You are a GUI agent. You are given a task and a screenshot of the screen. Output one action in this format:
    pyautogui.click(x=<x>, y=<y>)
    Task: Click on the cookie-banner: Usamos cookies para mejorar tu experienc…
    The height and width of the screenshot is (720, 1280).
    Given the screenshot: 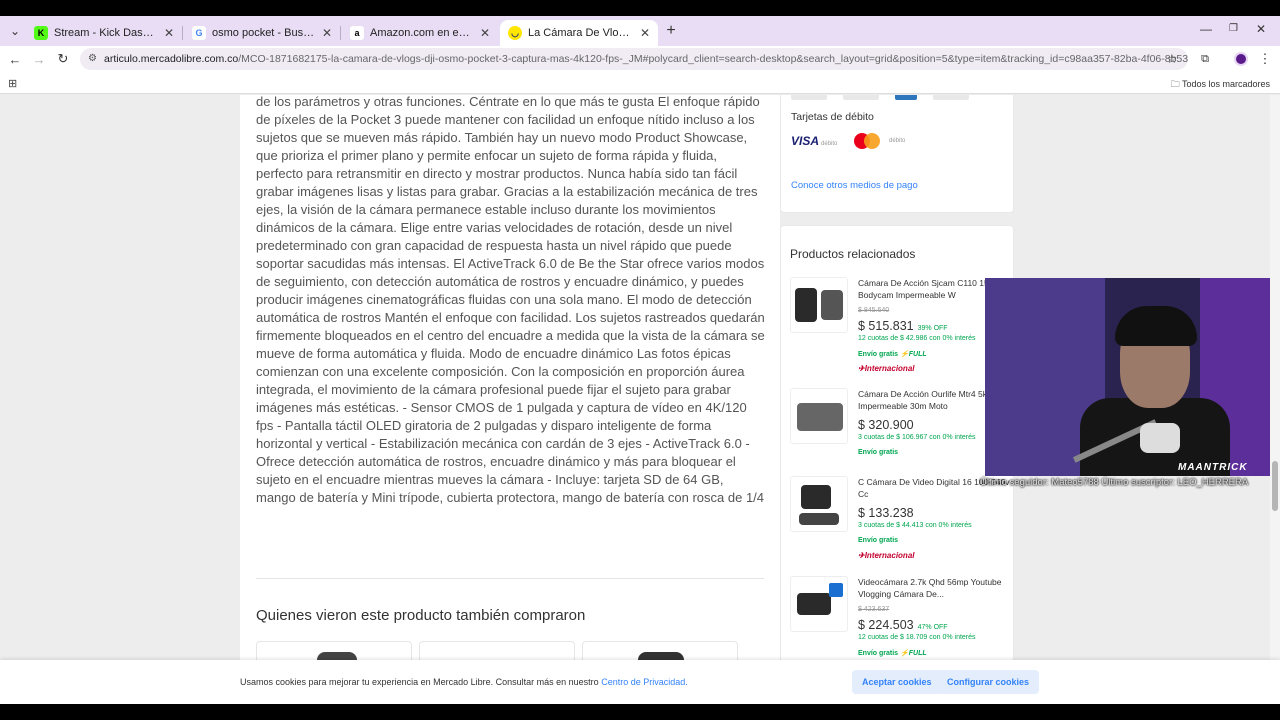 What is the action you would take?
    pyautogui.click(x=640, y=682)
    